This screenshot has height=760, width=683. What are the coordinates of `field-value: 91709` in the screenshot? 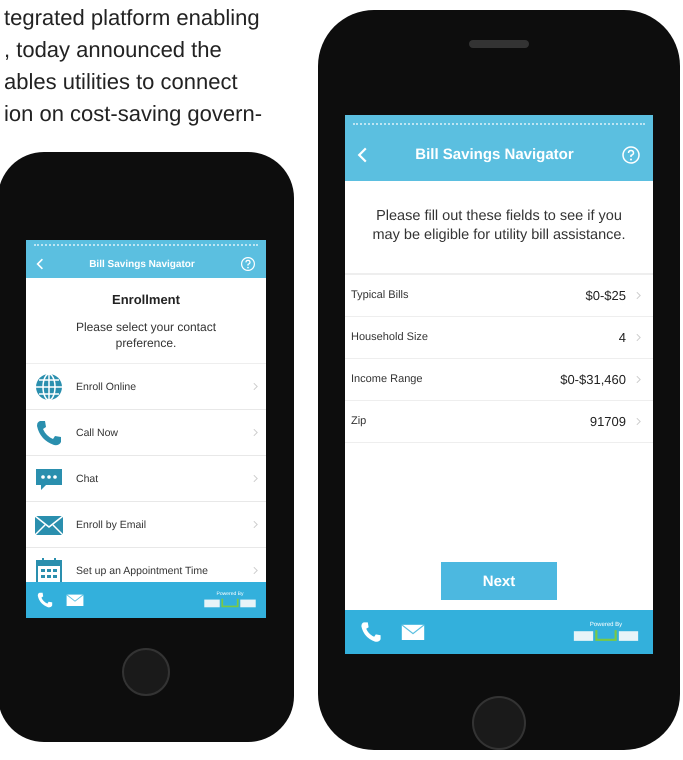 It's located at (608, 421).